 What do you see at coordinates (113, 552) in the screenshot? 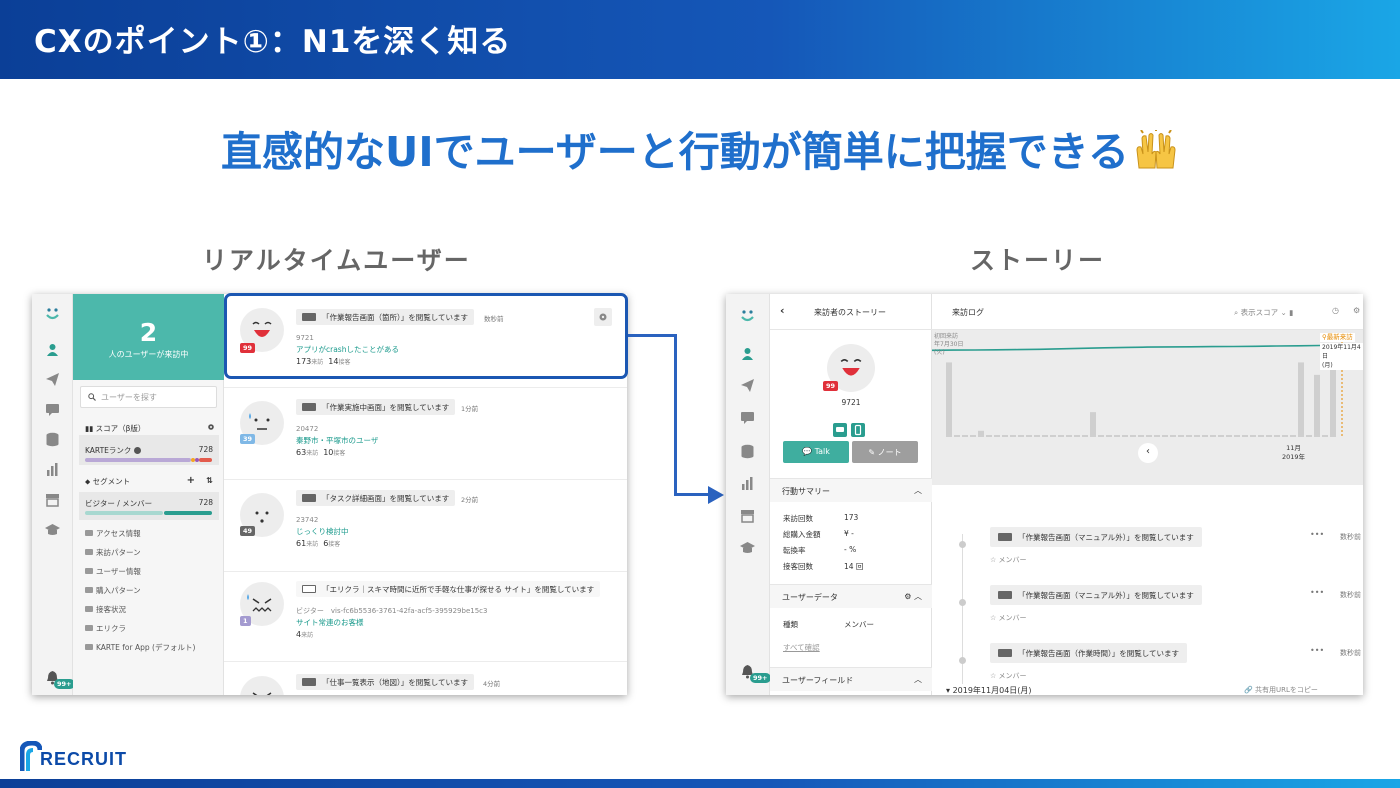
I see `segment-group-item: 来訪パターン` at bounding box center [113, 552].